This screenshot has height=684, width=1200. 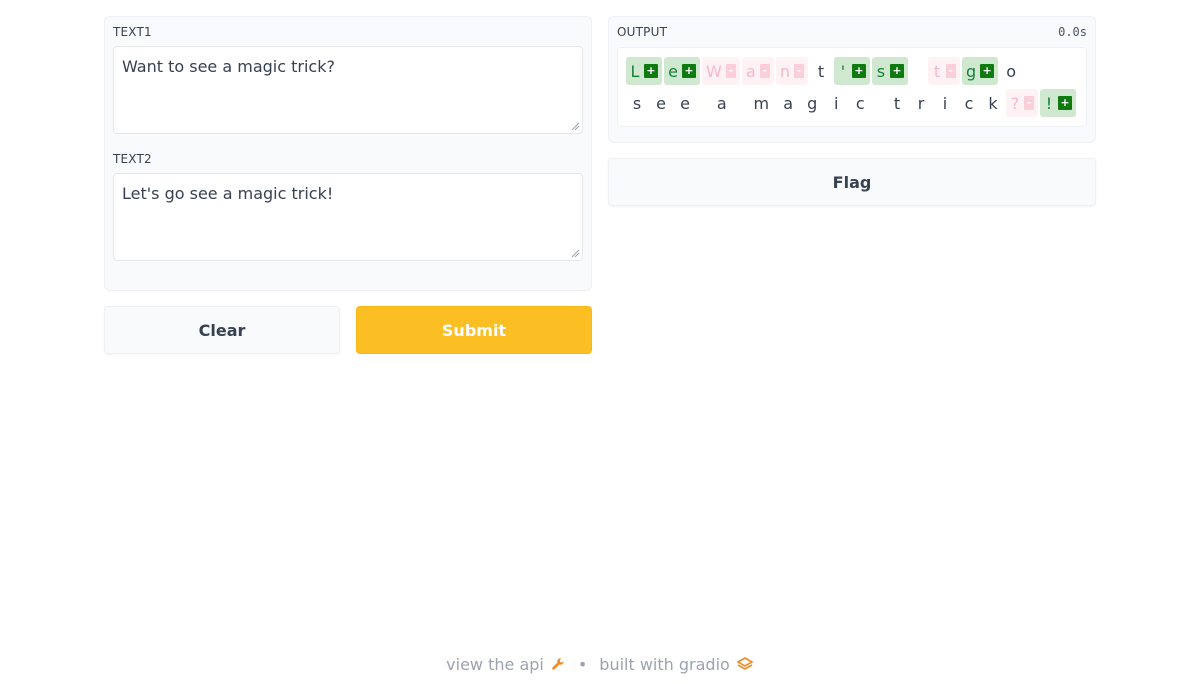 I want to click on diff-token-unchanged: g, so click(x=812, y=103).